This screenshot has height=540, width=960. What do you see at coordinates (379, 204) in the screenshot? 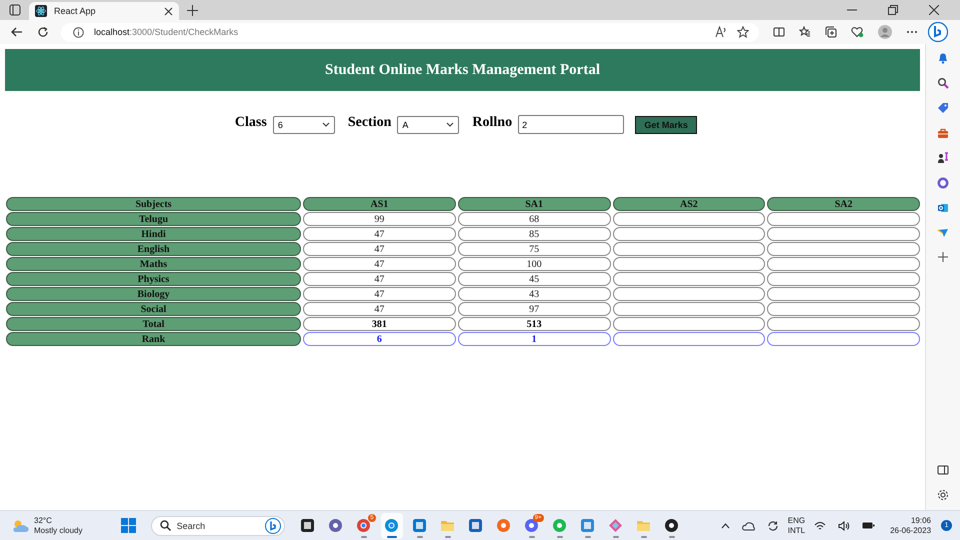
I see `column-header: AS1` at bounding box center [379, 204].